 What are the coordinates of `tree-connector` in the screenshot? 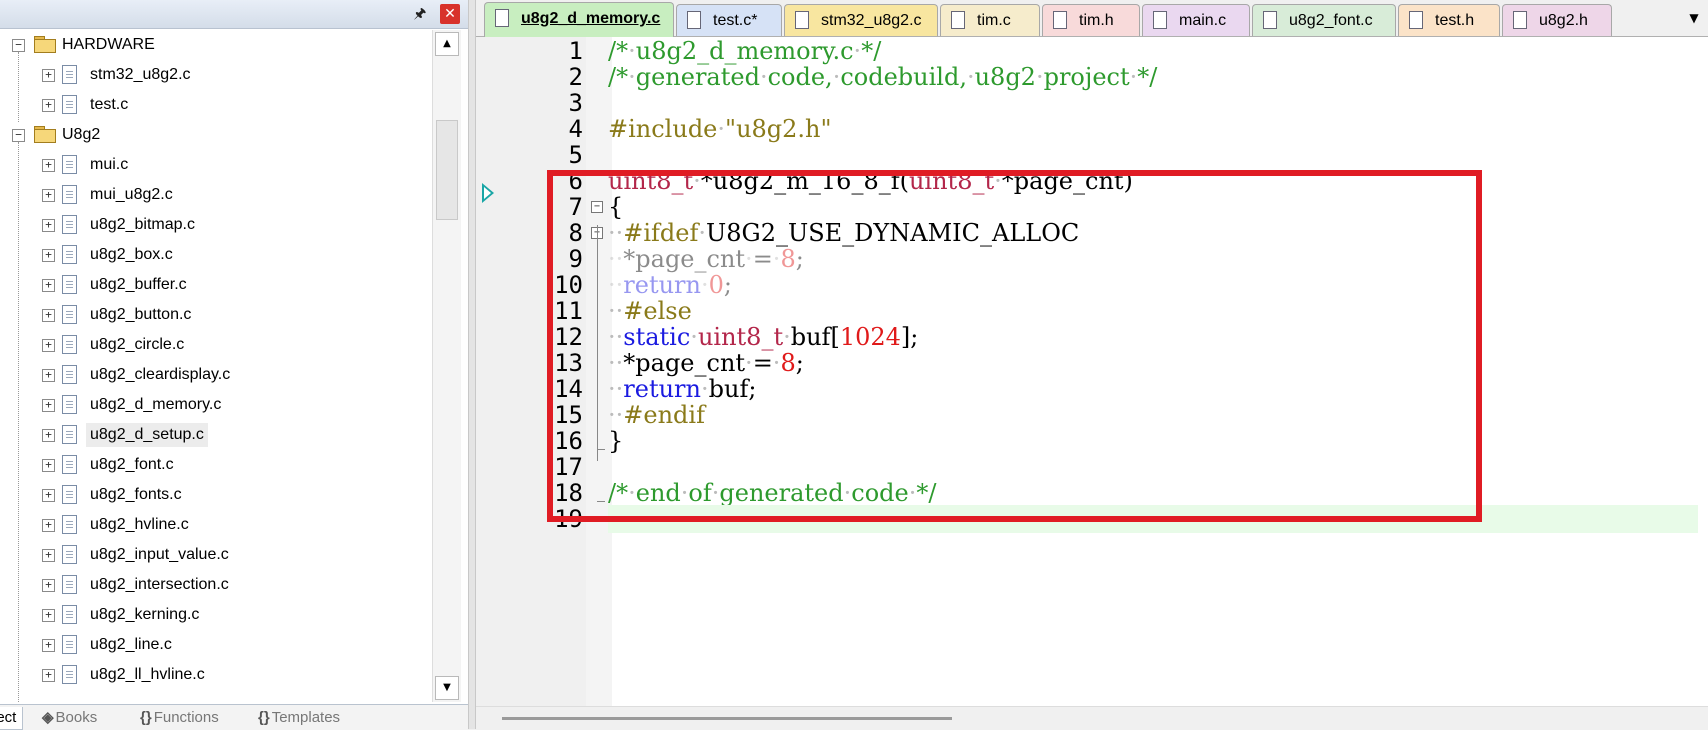 It's located at (18, 87).